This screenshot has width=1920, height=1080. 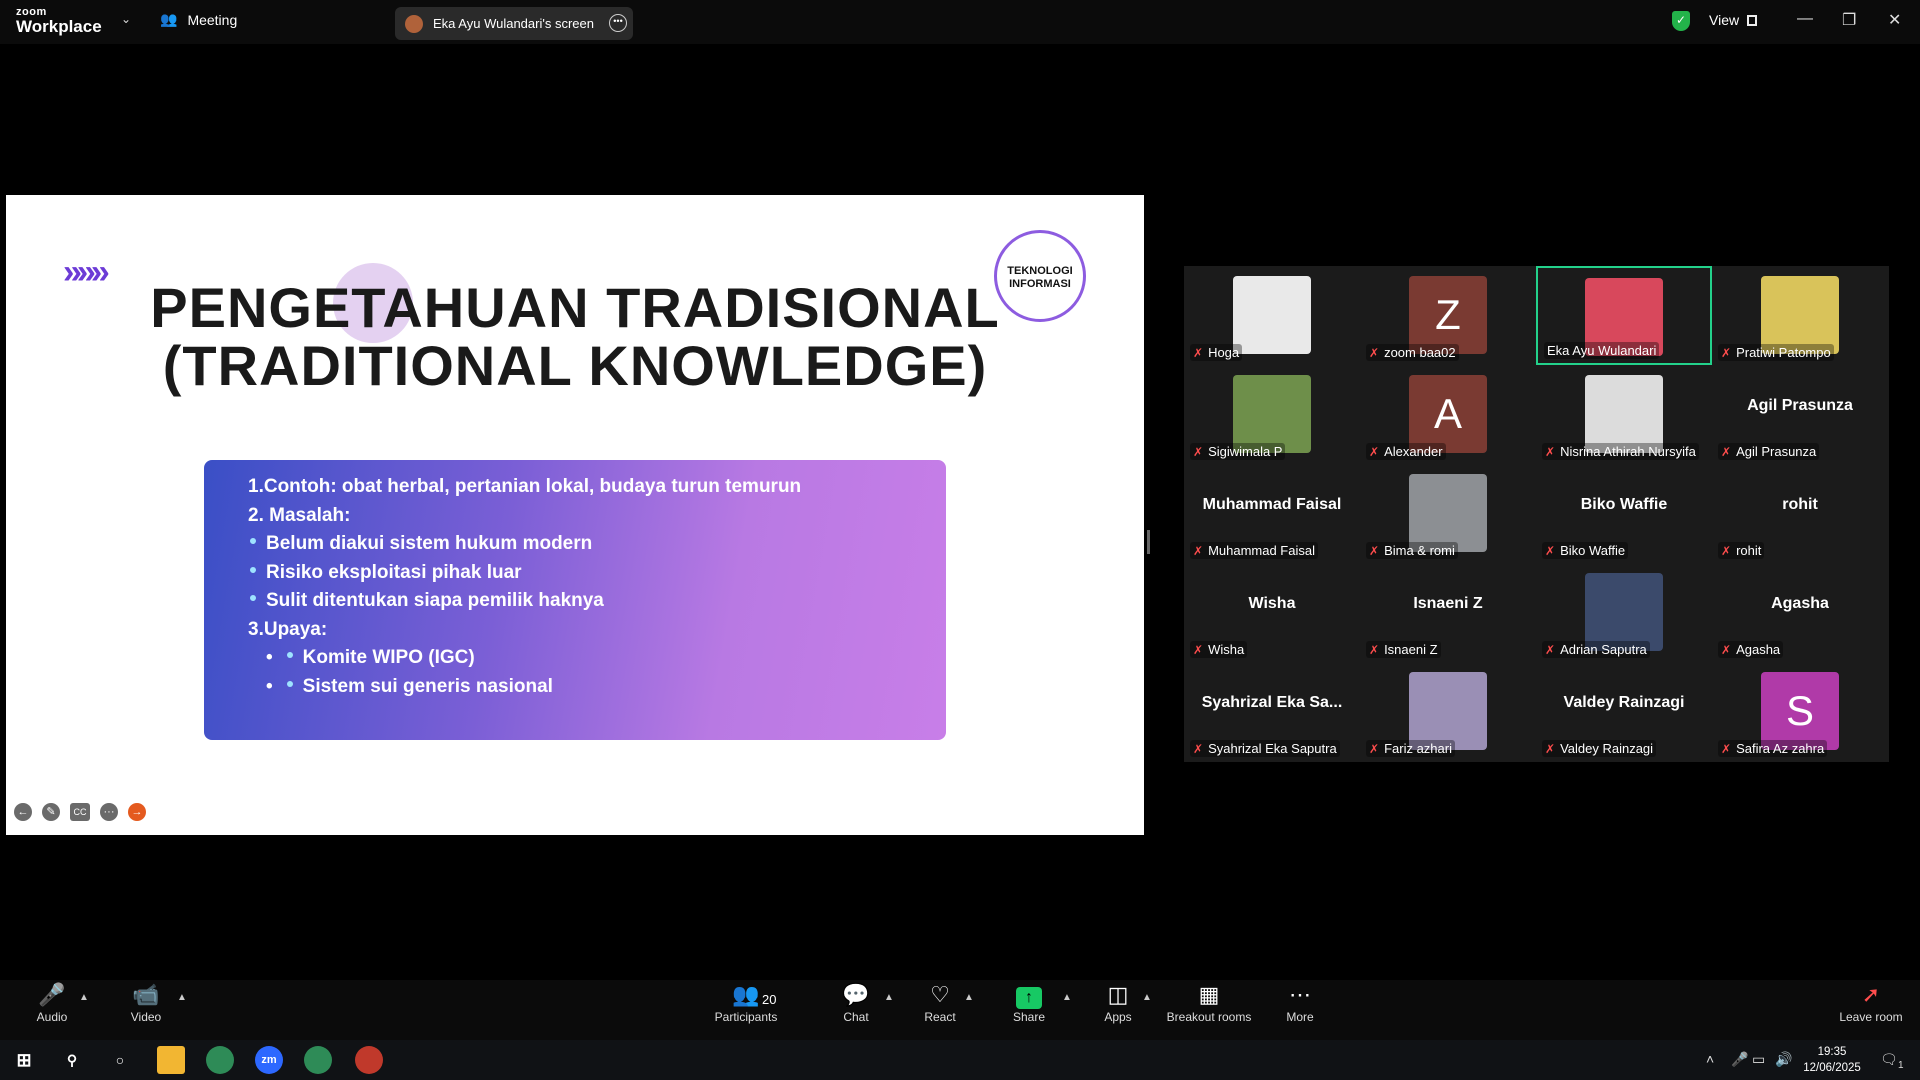 What do you see at coordinates (1624, 711) in the screenshot?
I see `participant-tile: Valdey Rainzagi ✗ Valdey Rainzagi` at bounding box center [1624, 711].